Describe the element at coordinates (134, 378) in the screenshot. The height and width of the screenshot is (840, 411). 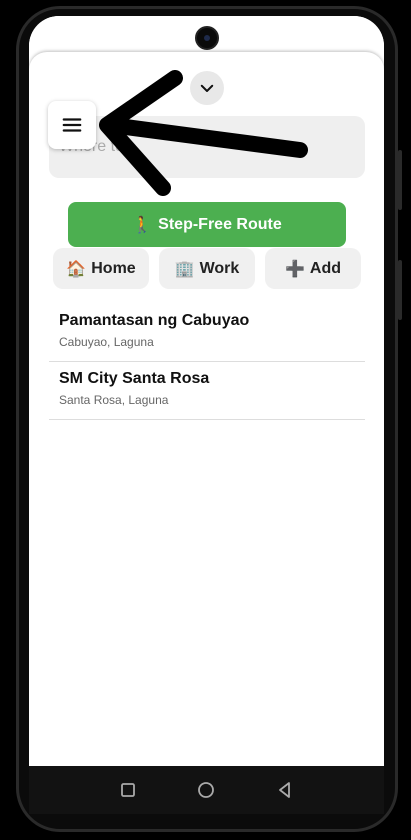
I see `place-name: SM City Santa Rosa` at that location.